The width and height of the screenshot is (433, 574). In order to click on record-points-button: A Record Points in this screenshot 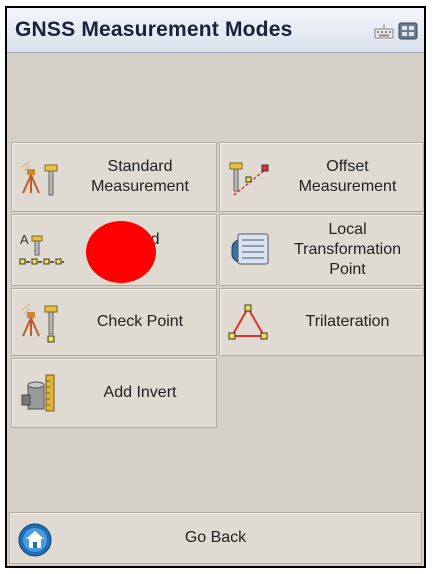, I will do `click(114, 250)`.